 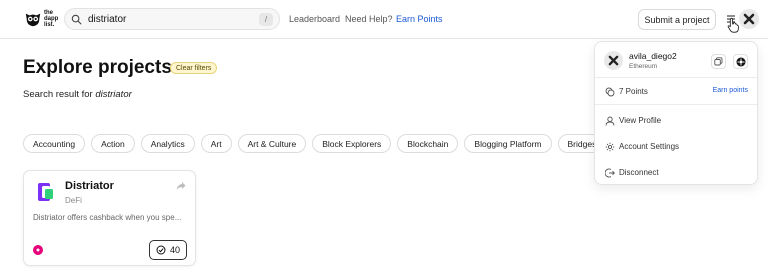 I want to click on points-count: 7 Points, so click(x=633, y=91).